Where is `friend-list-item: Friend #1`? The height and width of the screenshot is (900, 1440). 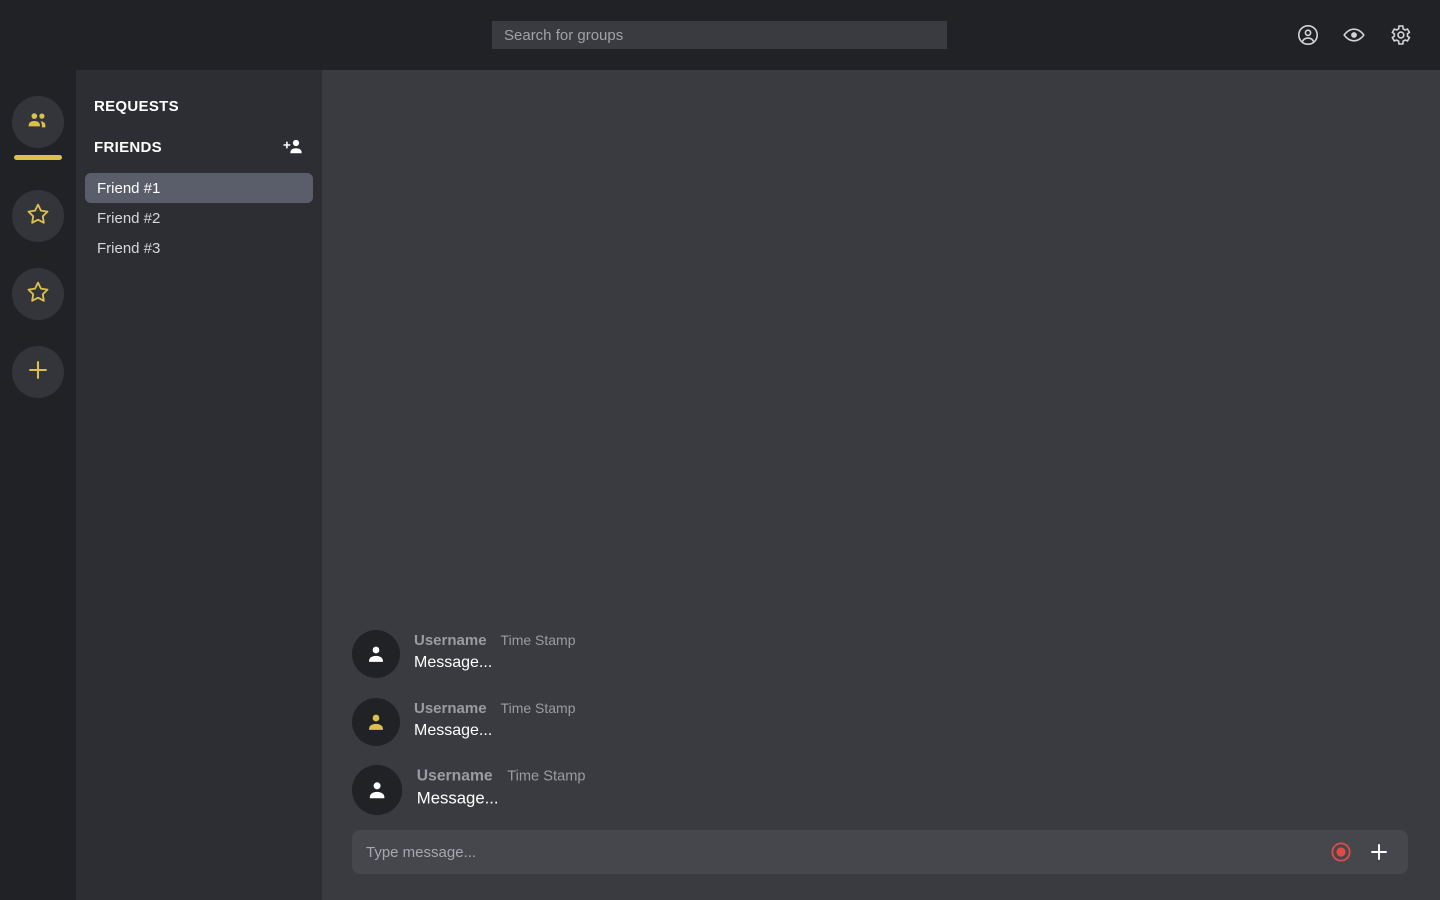
friend-list-item: Friend #1 is located at coordinates (199, 188).